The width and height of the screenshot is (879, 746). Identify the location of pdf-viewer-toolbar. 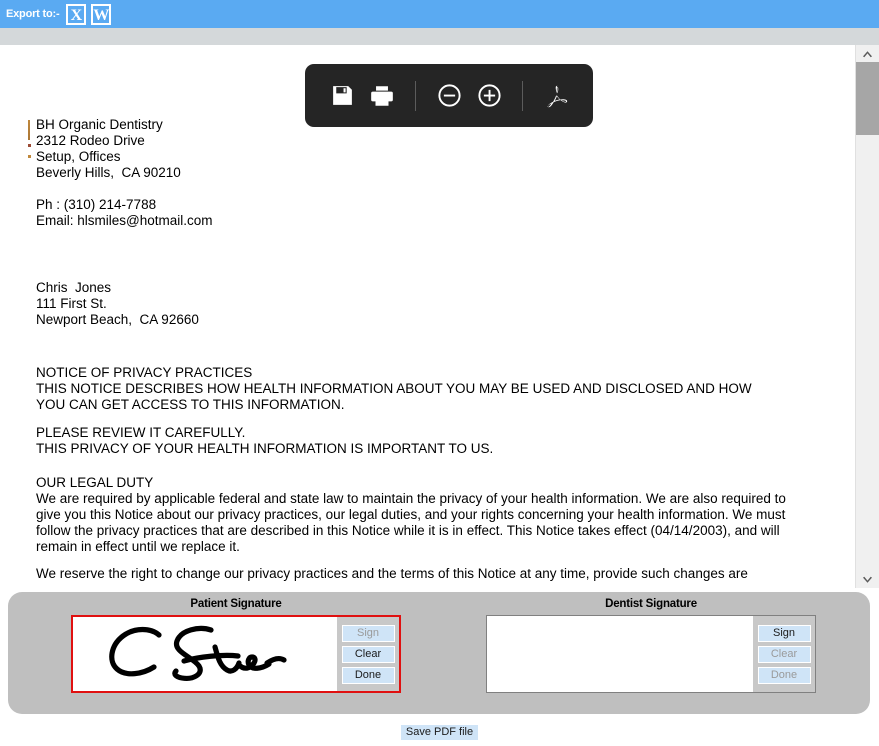
(449, 95).